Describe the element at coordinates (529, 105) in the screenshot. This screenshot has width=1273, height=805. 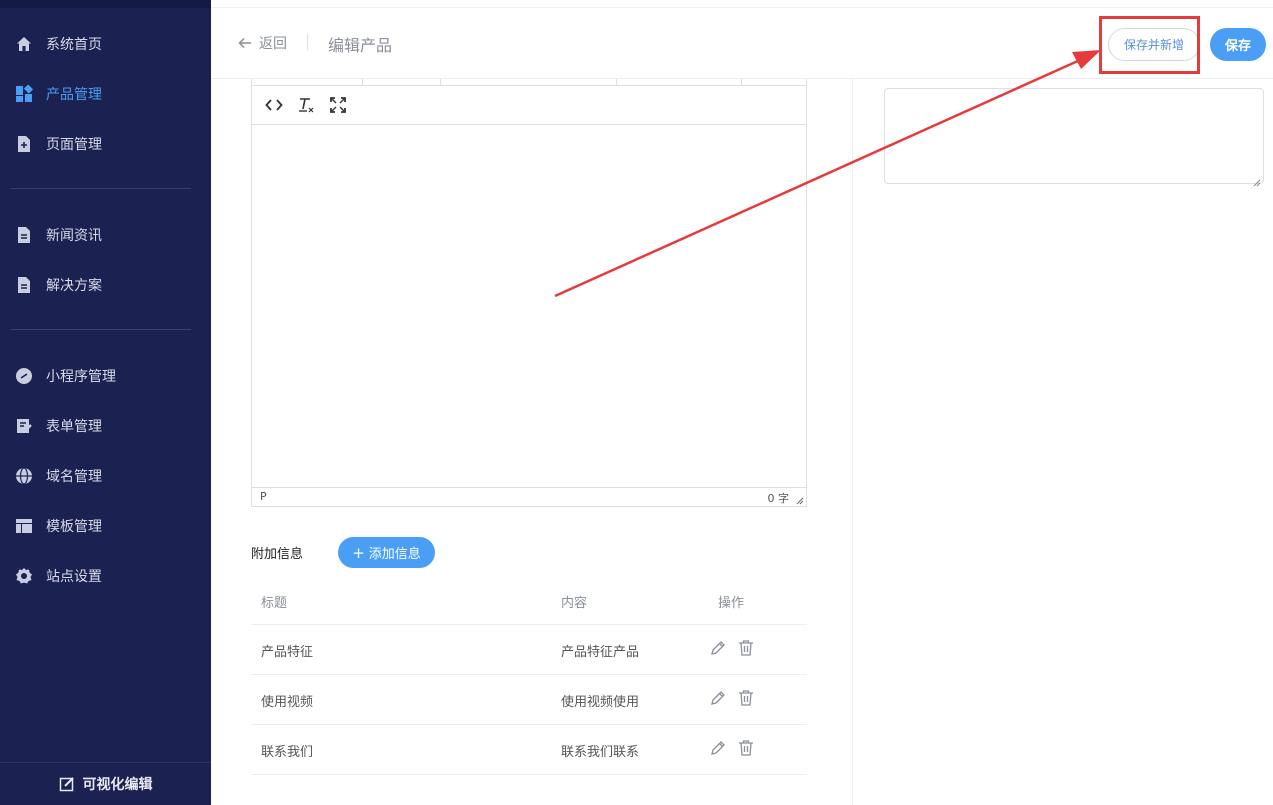
I see `editor-toolbar` at that location.